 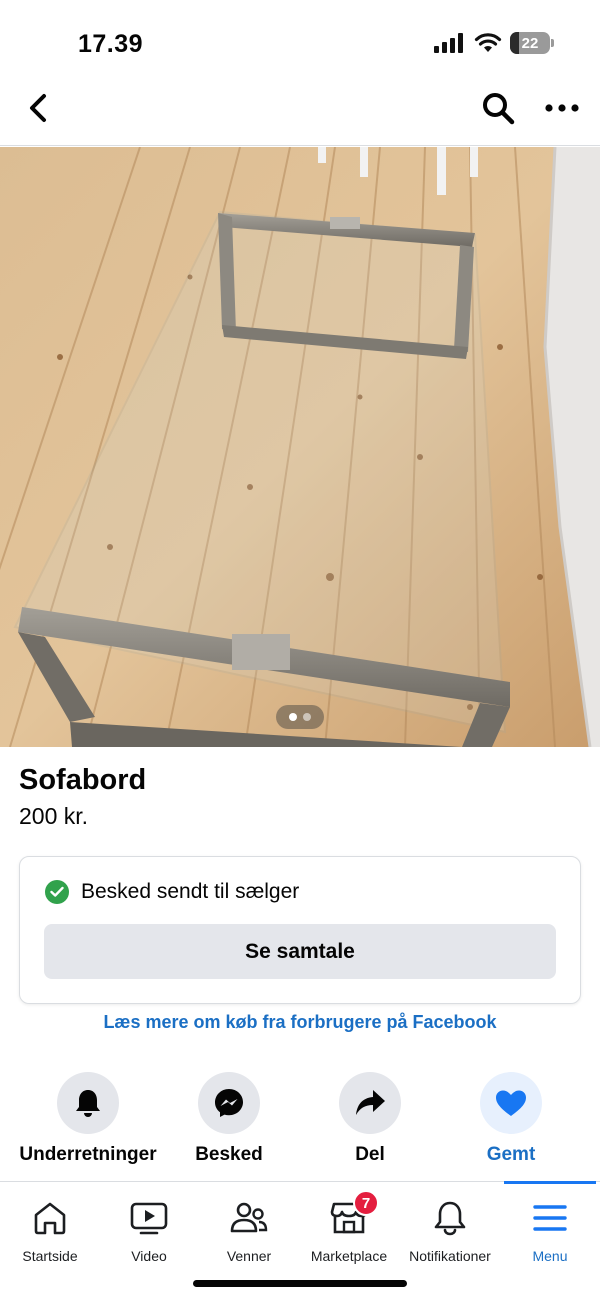 I want to click on share-icon, so click(x=370, y=1102).